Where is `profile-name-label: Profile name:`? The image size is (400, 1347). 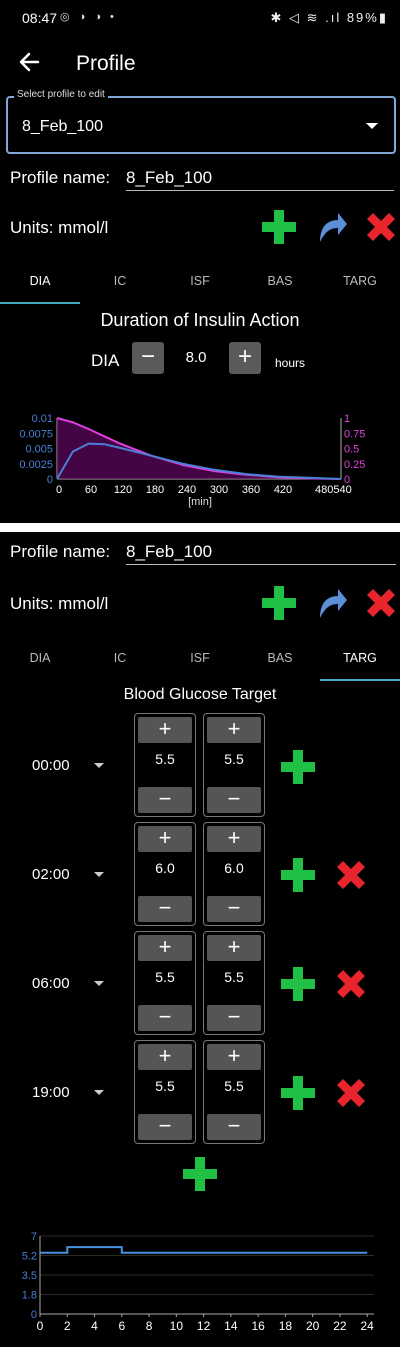 profile-name-label: Profile name: is located at coordinates (60, 551).